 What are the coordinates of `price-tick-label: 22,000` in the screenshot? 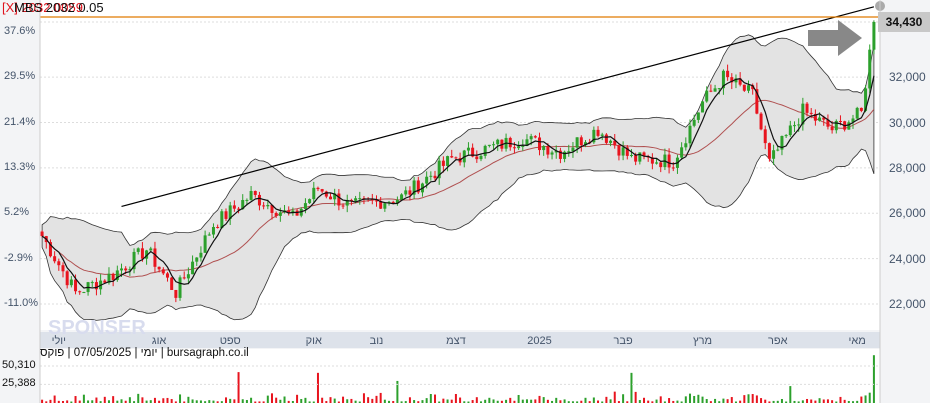 It's located at (907, 304).